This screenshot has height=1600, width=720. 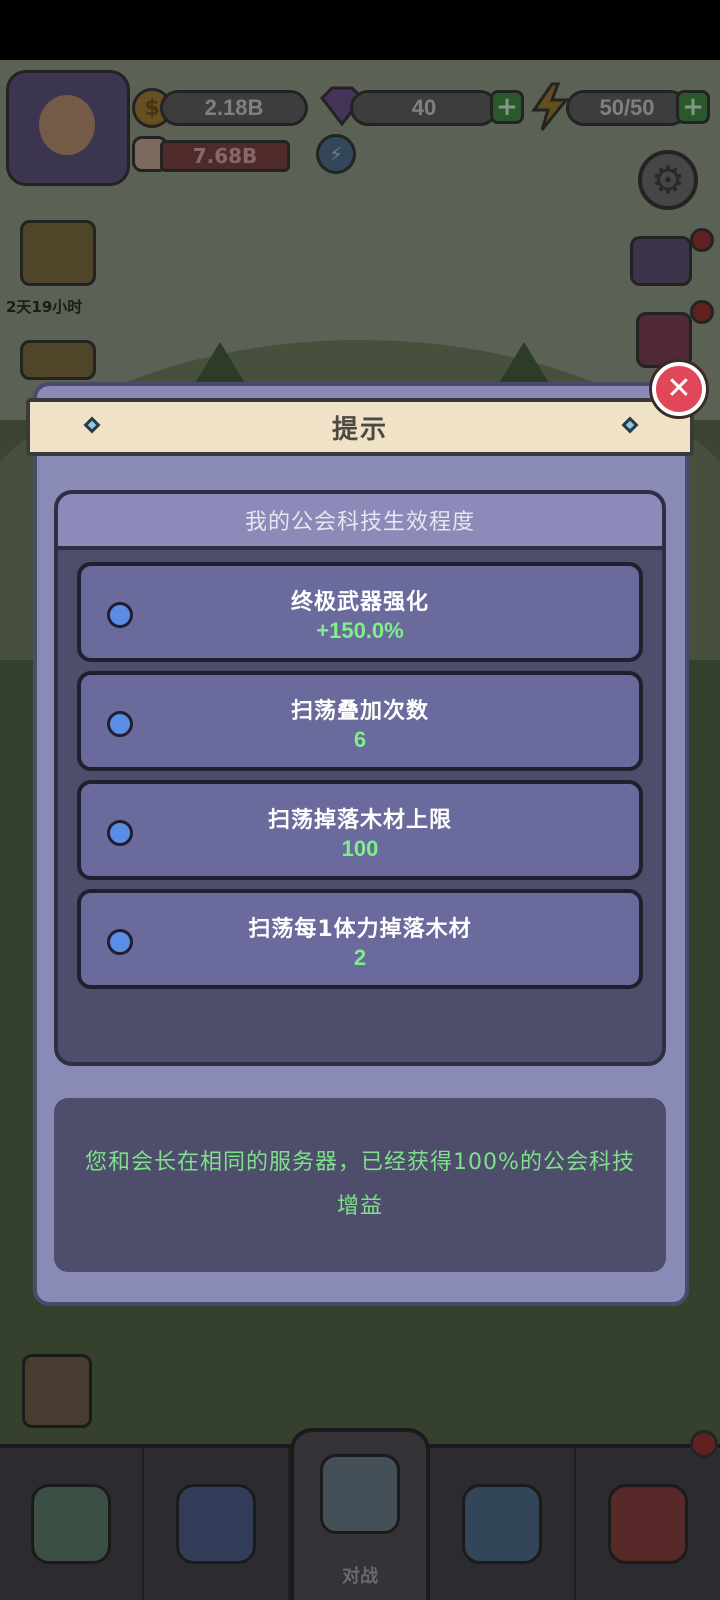 I want to click on tech-row: 扫荡每1体力掉落木材 2, so click(x=360, y=939).